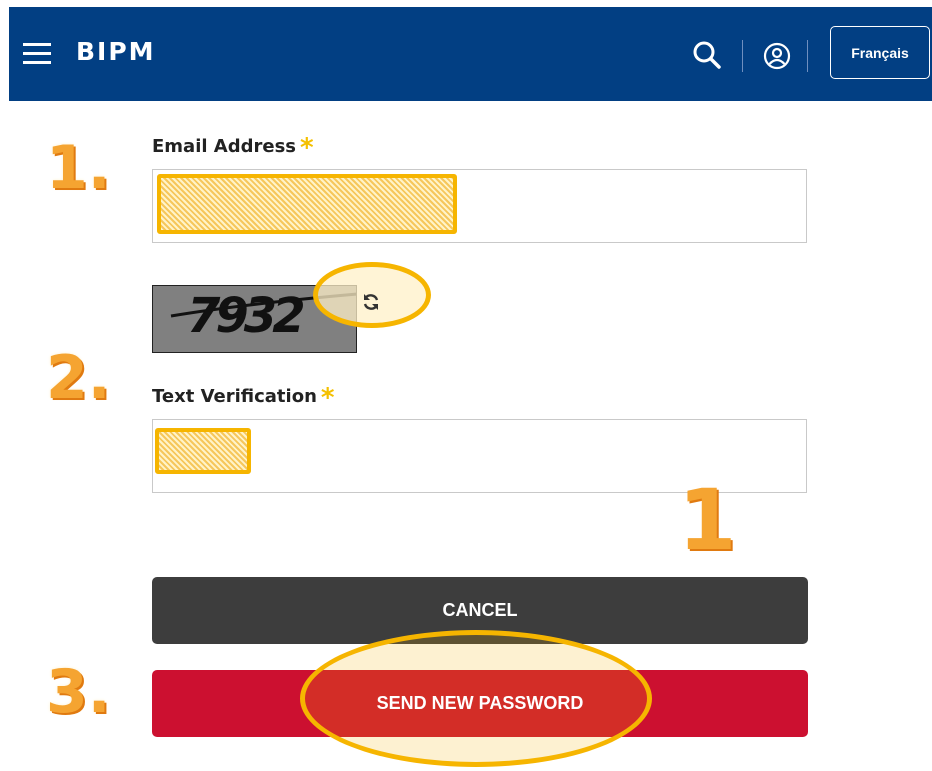  I want to click on step-number-1: 1., so click(78, 168).